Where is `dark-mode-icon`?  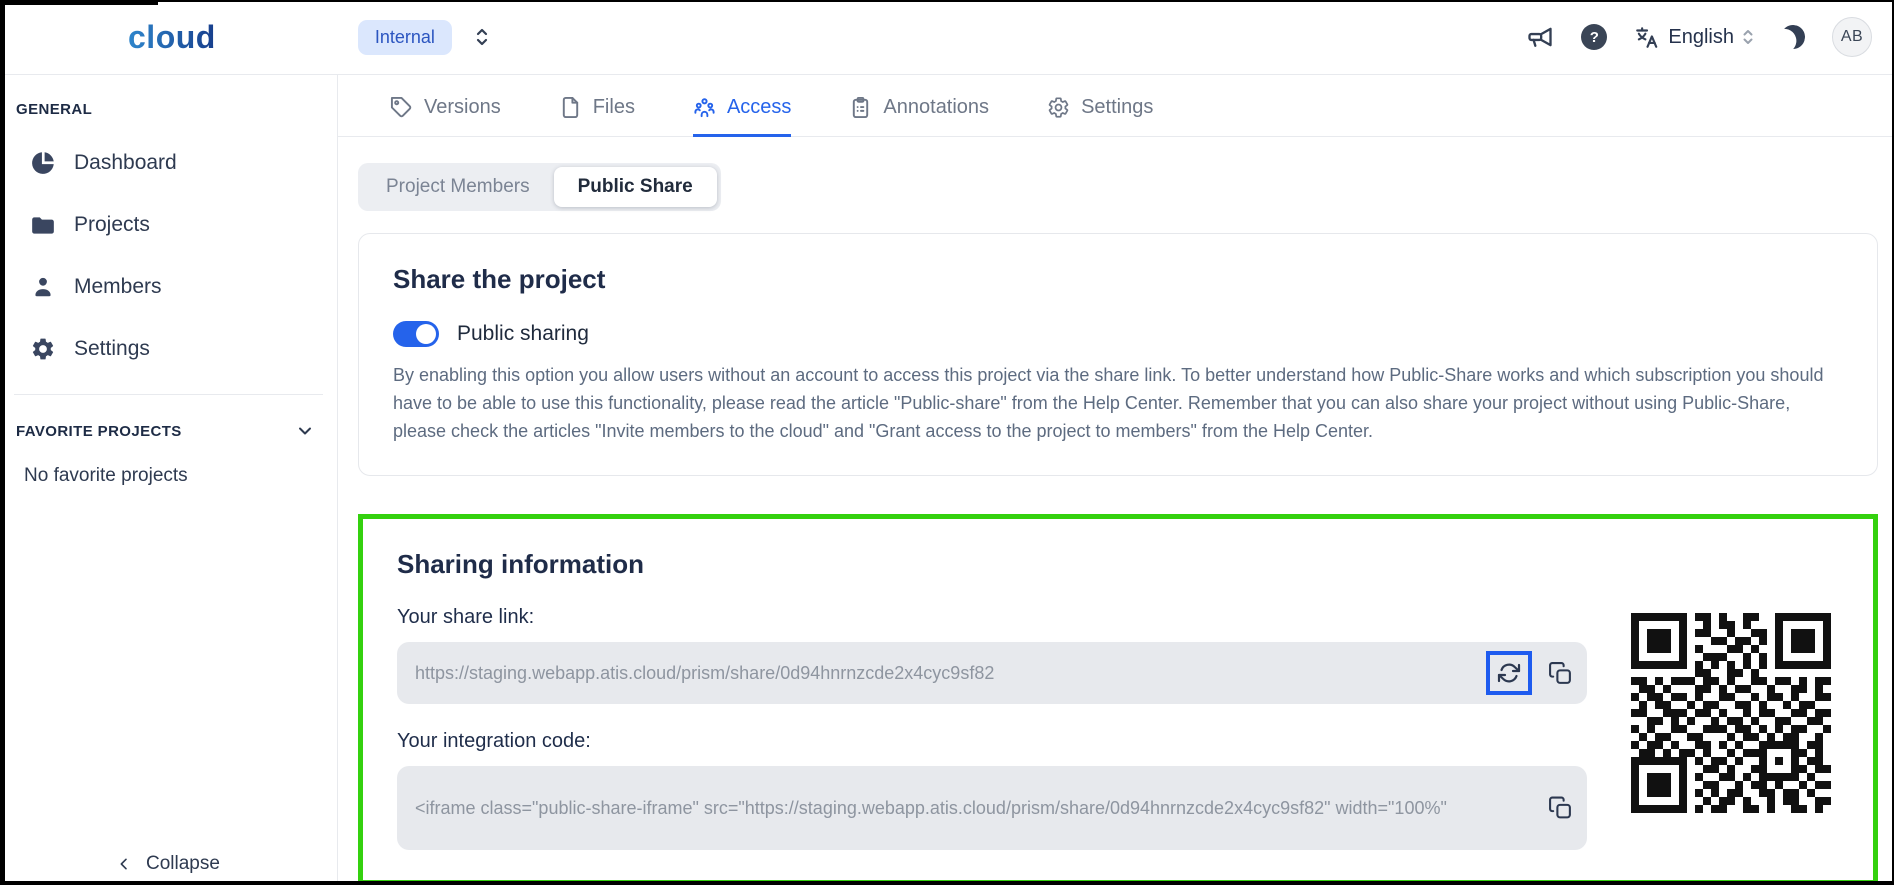
dark-mode-icon is located at coordinates (1793, 37).